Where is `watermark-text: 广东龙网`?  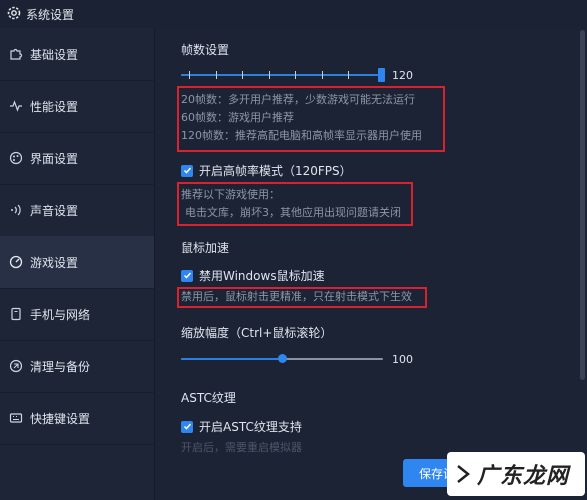
watermark-text: 广东龙网 is located at coordinates (523, 476).